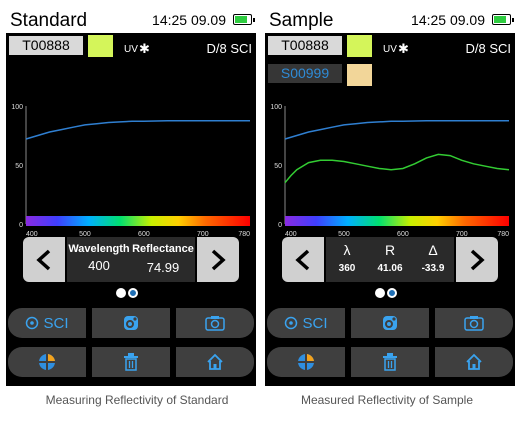 Image resolution: width=519 pixels, height=428 pixels. I want to click on caption-standard: Measuring Reflectivity of Standard, so click(137, 400).